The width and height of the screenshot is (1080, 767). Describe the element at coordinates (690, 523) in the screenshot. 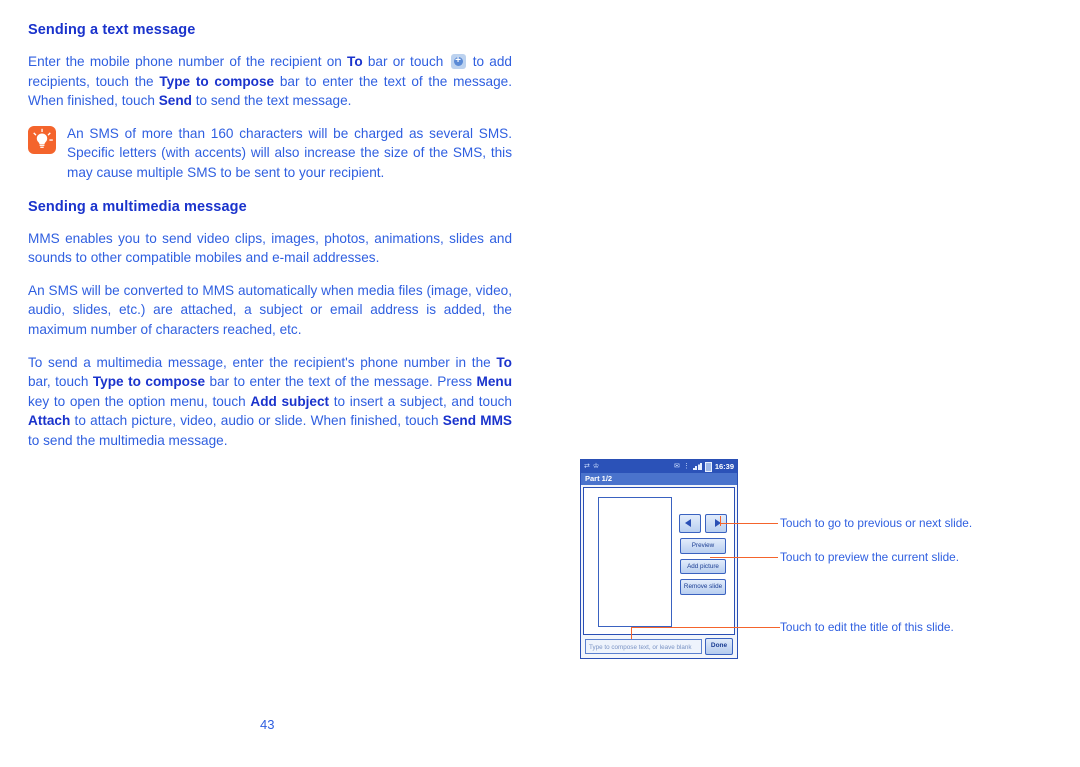

I see `previous-slide-arrow-icon` at that location.